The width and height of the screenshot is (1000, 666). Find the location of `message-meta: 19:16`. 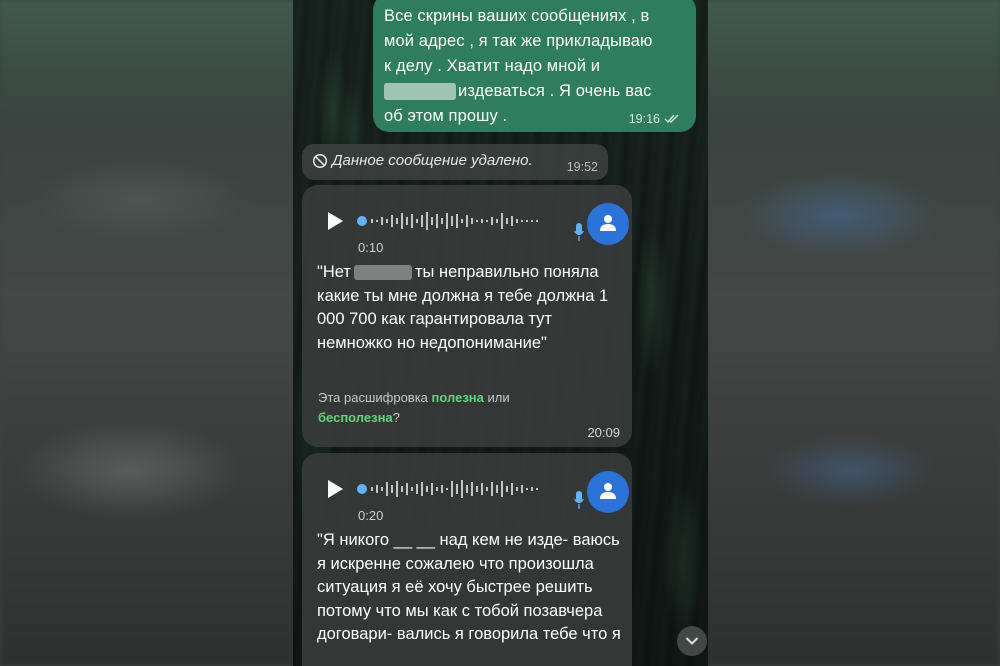

message-meta: 19:16 is located at coordinates (655, 119).